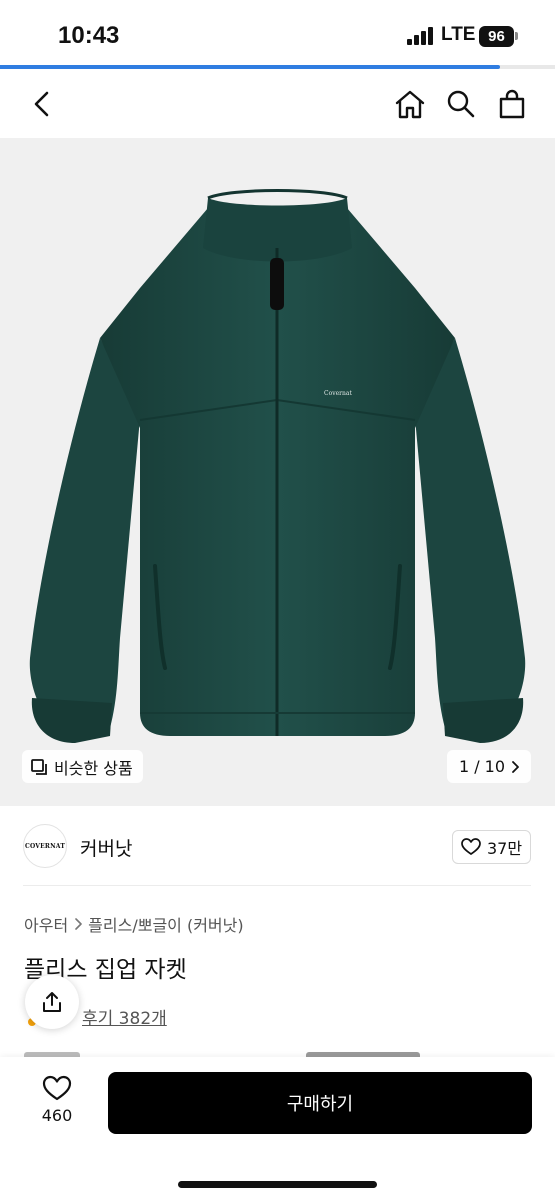 The image size is (555, 1200). Describe the element at coordinates (482, 766) in the screenshot. I see `image-pager-label: 1 / 10` at that location.